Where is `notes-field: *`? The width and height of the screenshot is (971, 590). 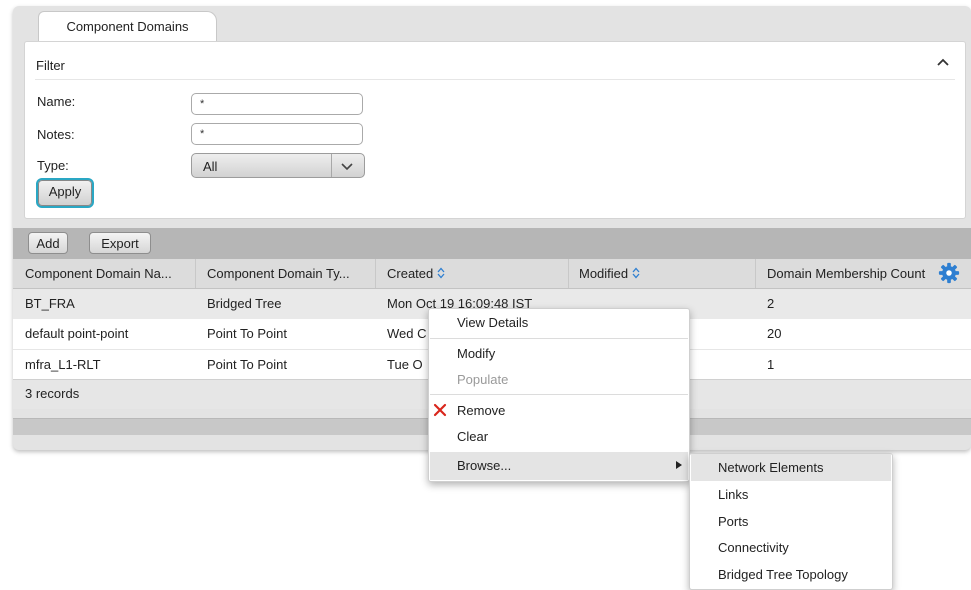
notes-field: * is located at coordinates (277, 134).